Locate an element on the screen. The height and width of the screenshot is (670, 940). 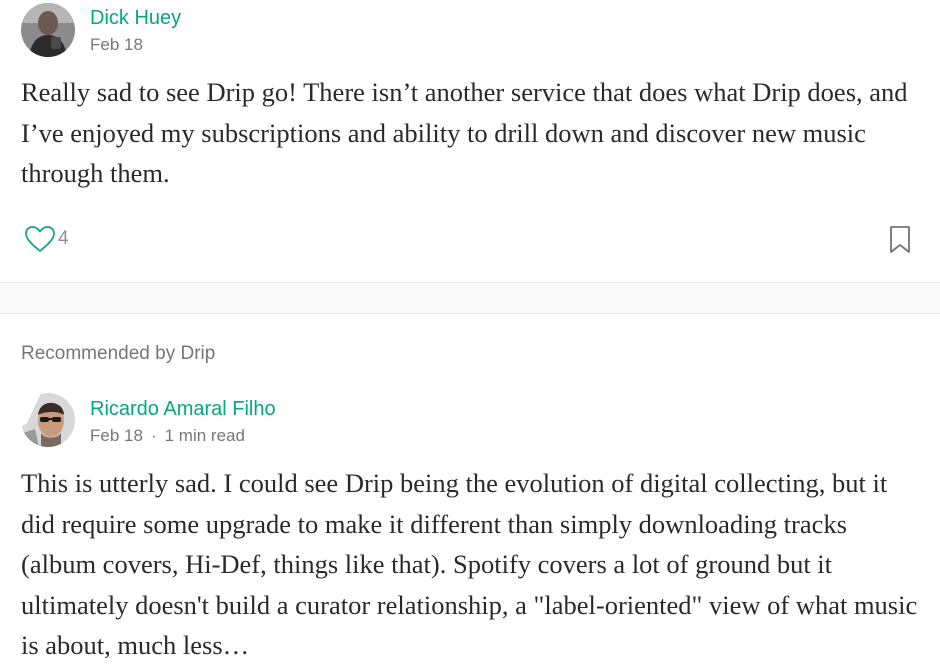
bookmark-outline-icon is located at coordinates (900, 239).